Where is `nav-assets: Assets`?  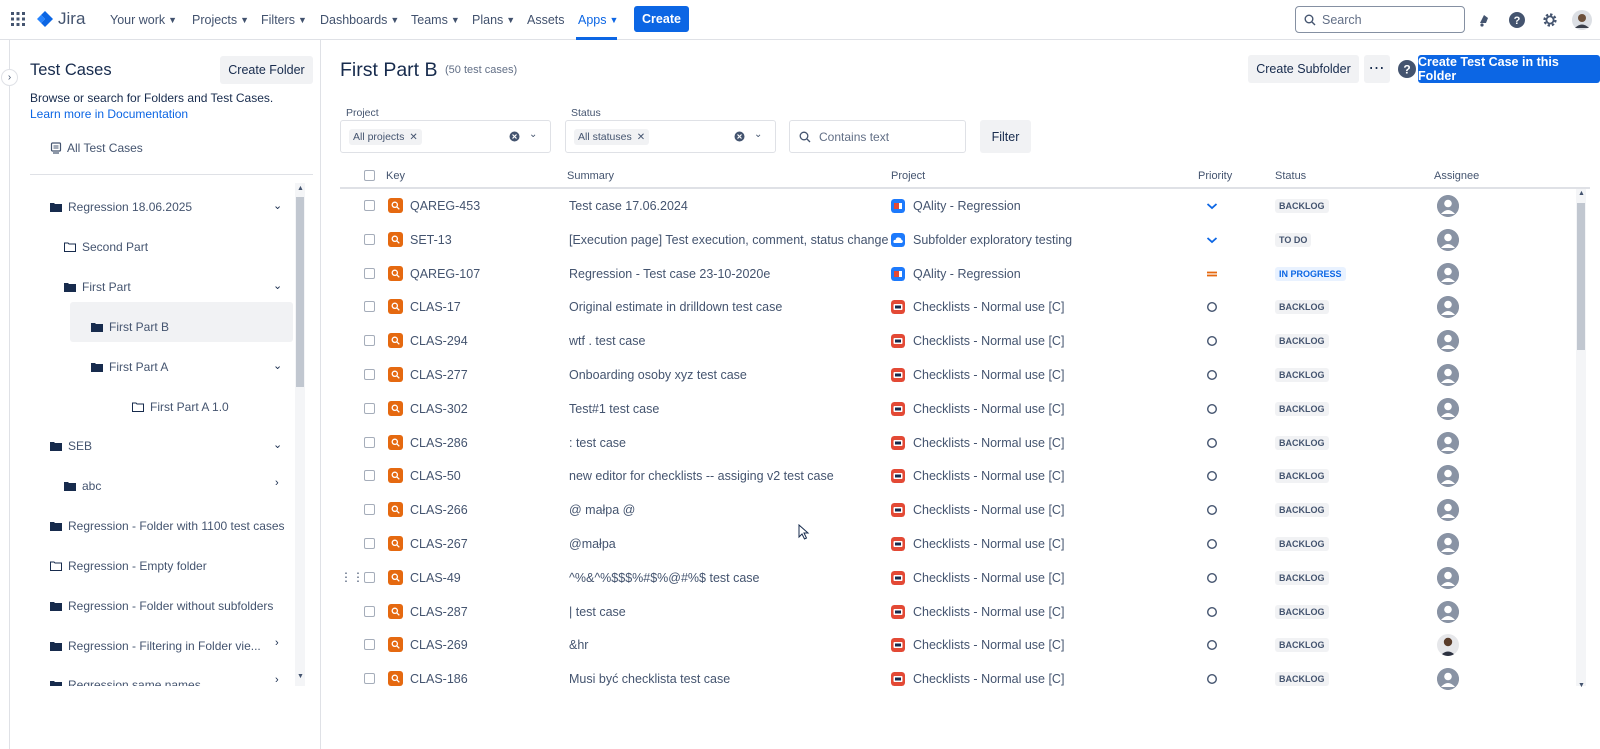
nav-assets: Assets is located at coordinates (546, 20).